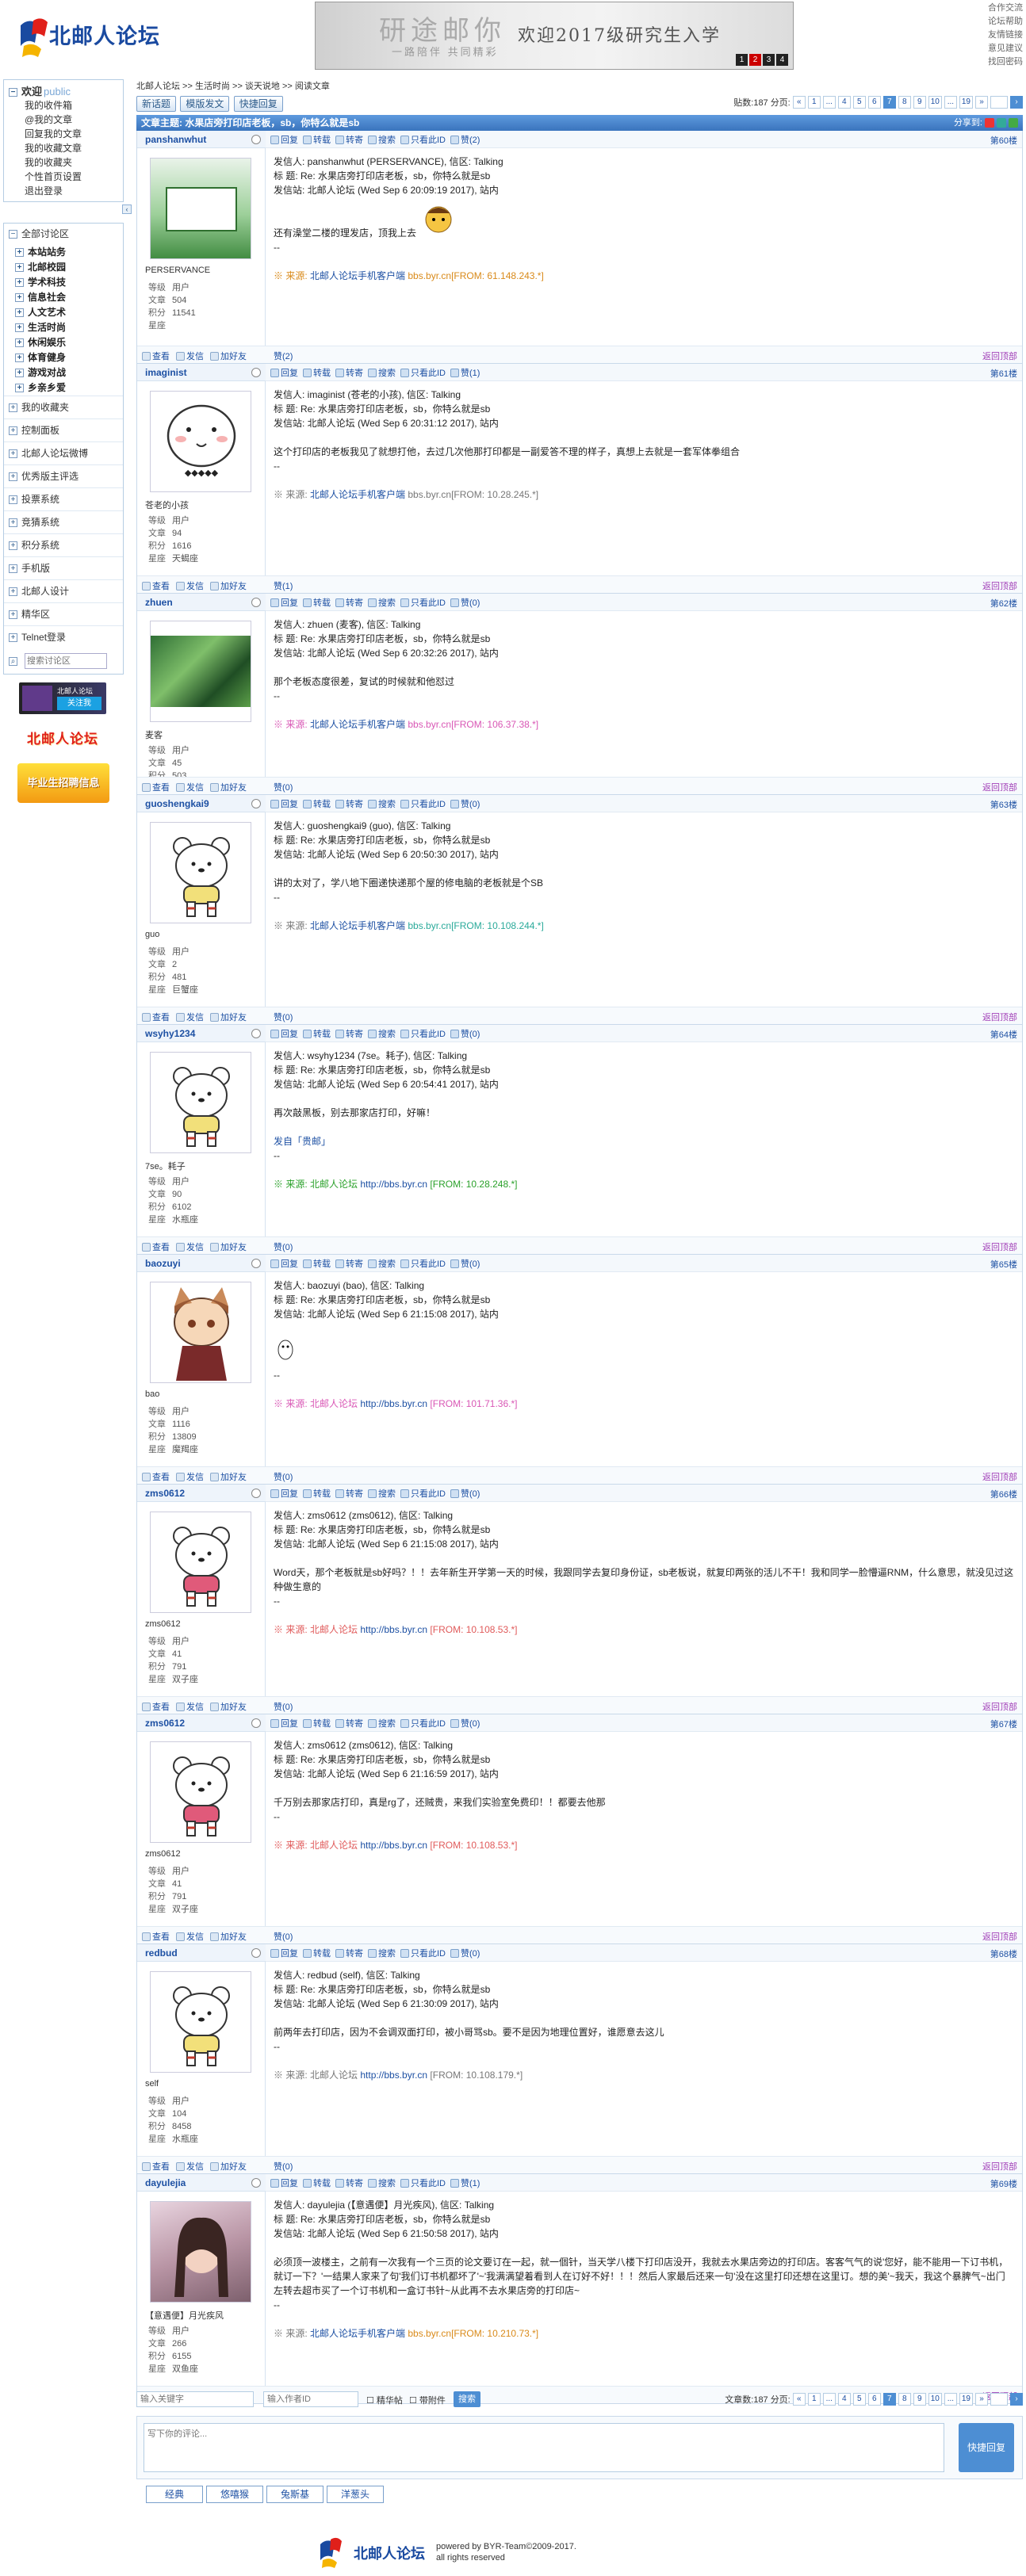 Image resolution: width=1026 pixels, height=2576 pixels. I want to click on emoticon-tab: 洋葱头, so click(355, 2494).